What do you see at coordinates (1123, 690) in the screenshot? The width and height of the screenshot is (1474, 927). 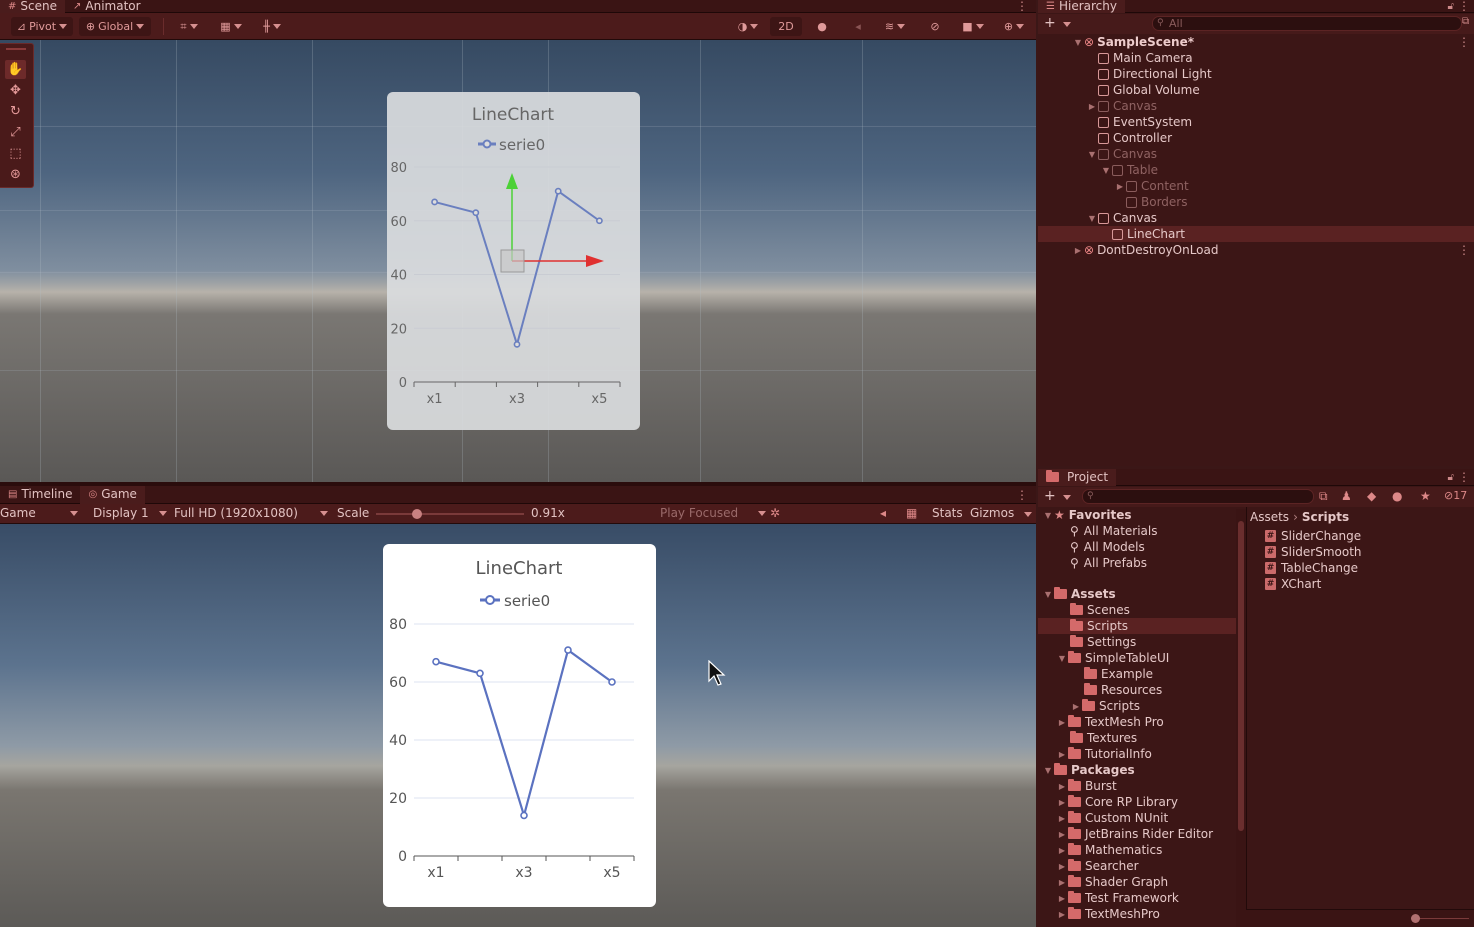 I see `tree-item: Resources` at bounding box center [1123, 690].